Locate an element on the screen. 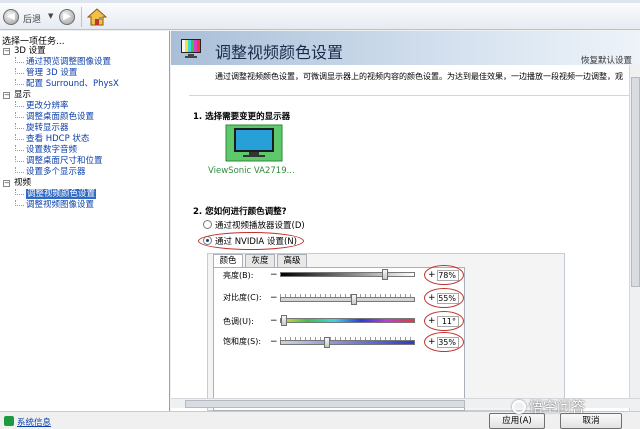  tree-item: 调整视频图像设置 is located at coordinates (84, 205).